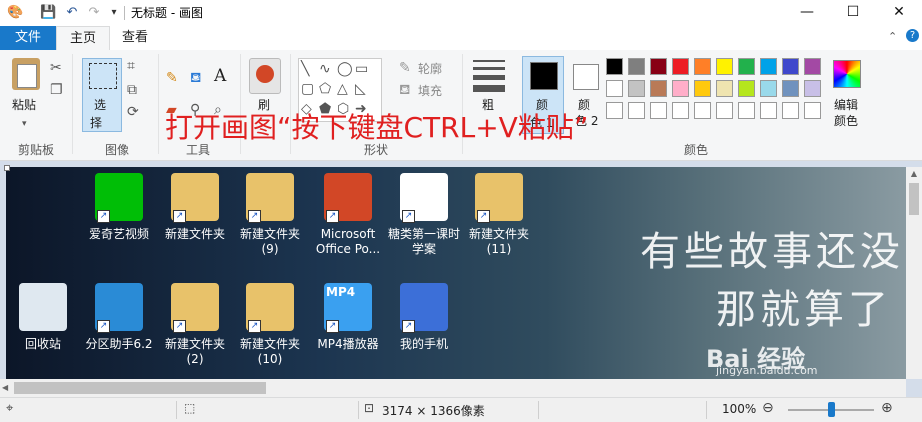  Describe the element at coordinates (430, 90) in the screenshot. I see `fill-label: 填充` at that location.